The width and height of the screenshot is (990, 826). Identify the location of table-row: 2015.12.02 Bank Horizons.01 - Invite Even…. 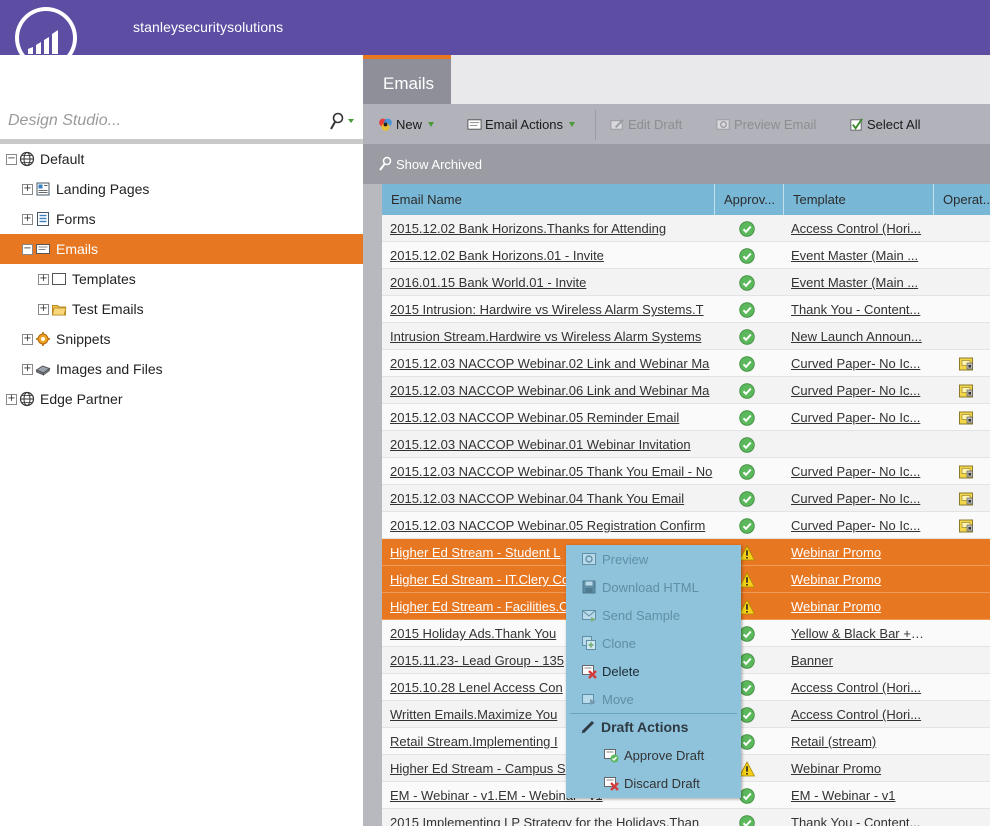
(686, 255).